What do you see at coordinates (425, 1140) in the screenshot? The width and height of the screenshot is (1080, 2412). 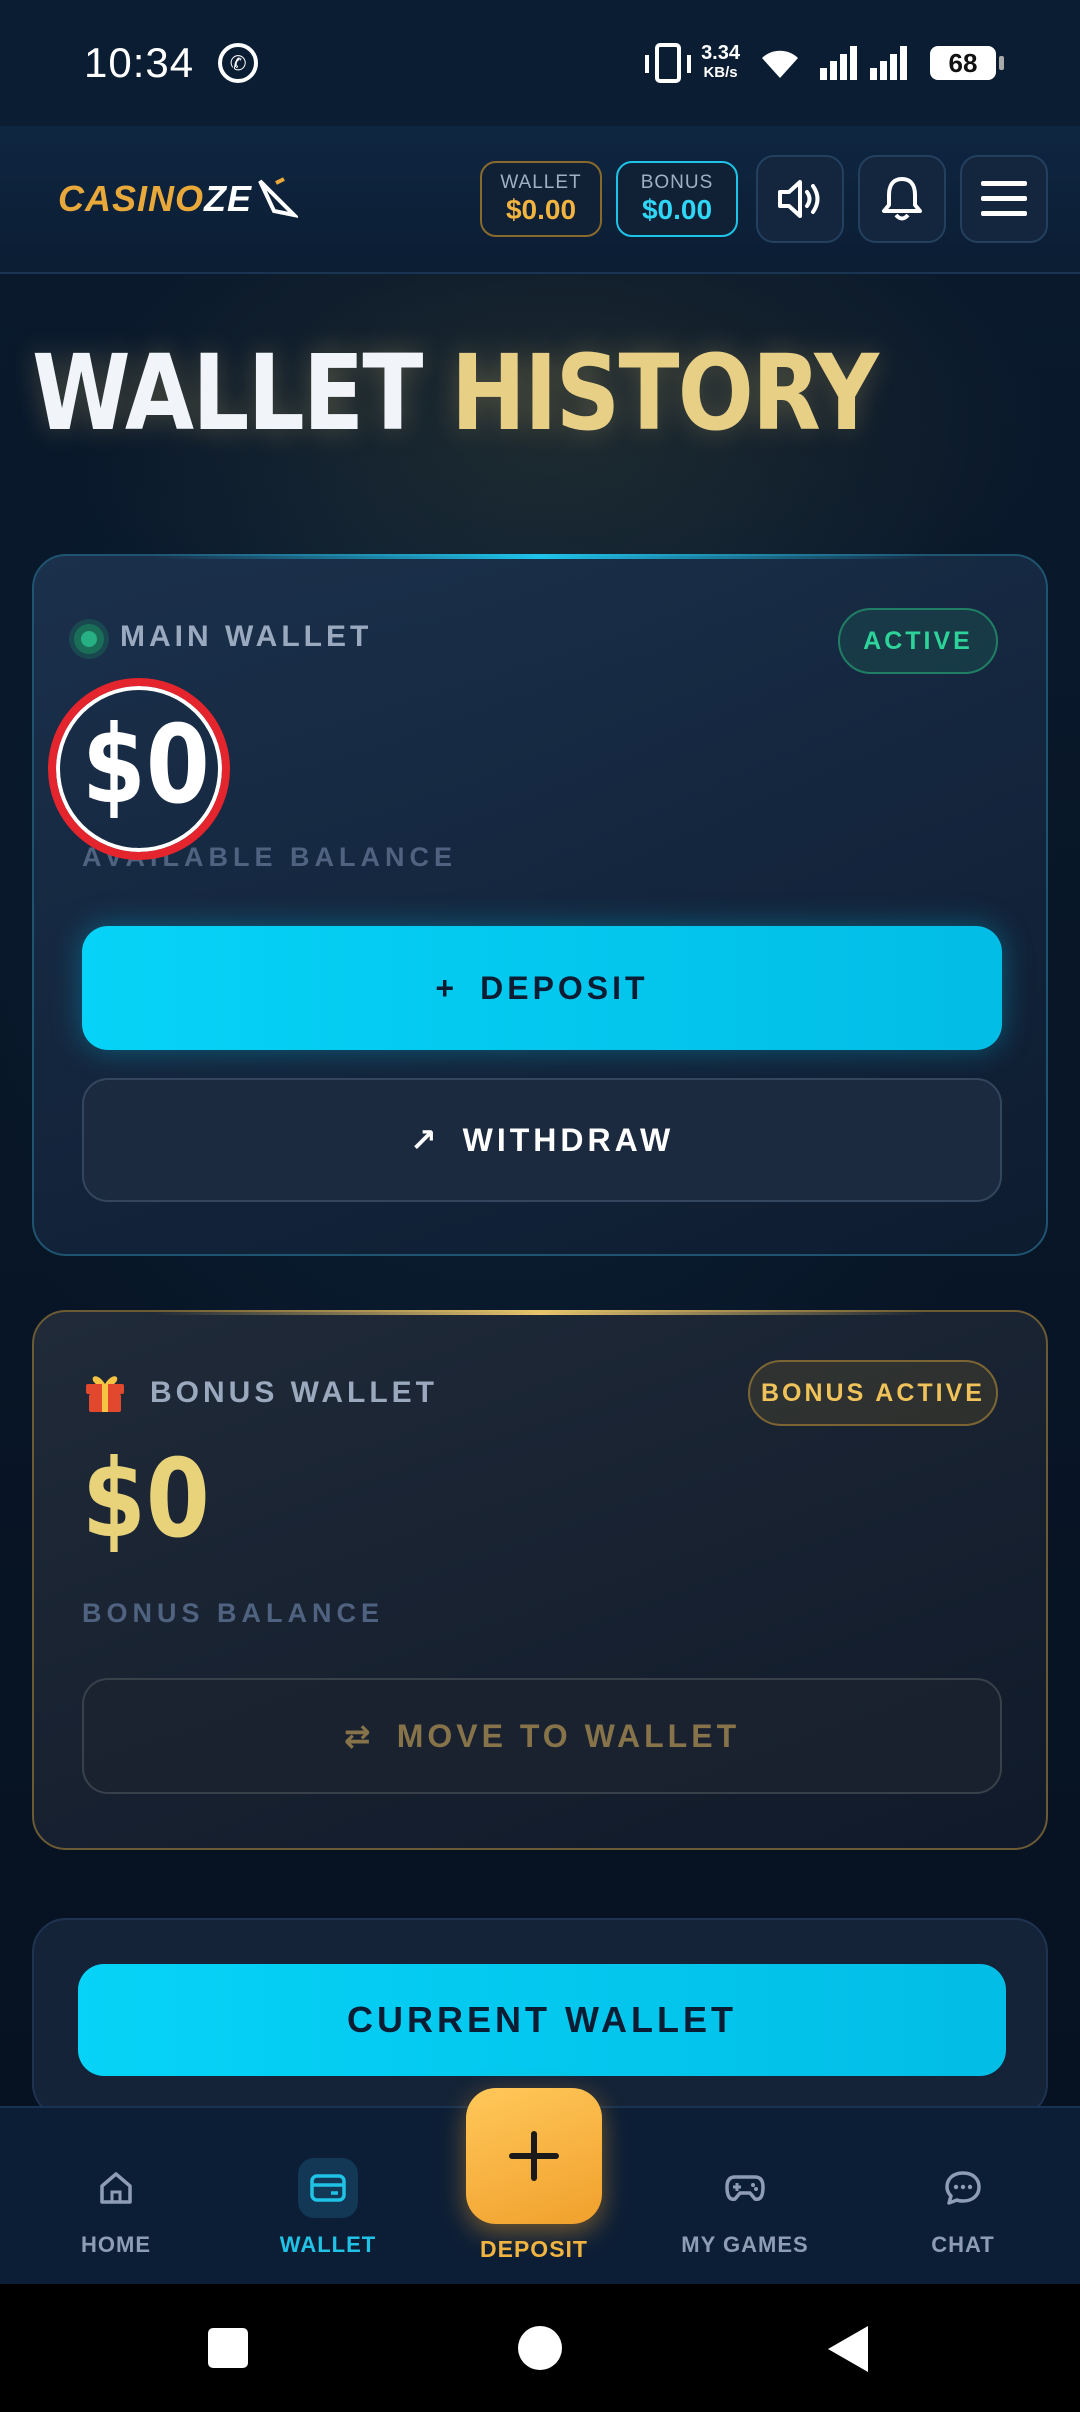 I see `arrow-up-right-icon: ↗` at bounding box center [425, 1140].